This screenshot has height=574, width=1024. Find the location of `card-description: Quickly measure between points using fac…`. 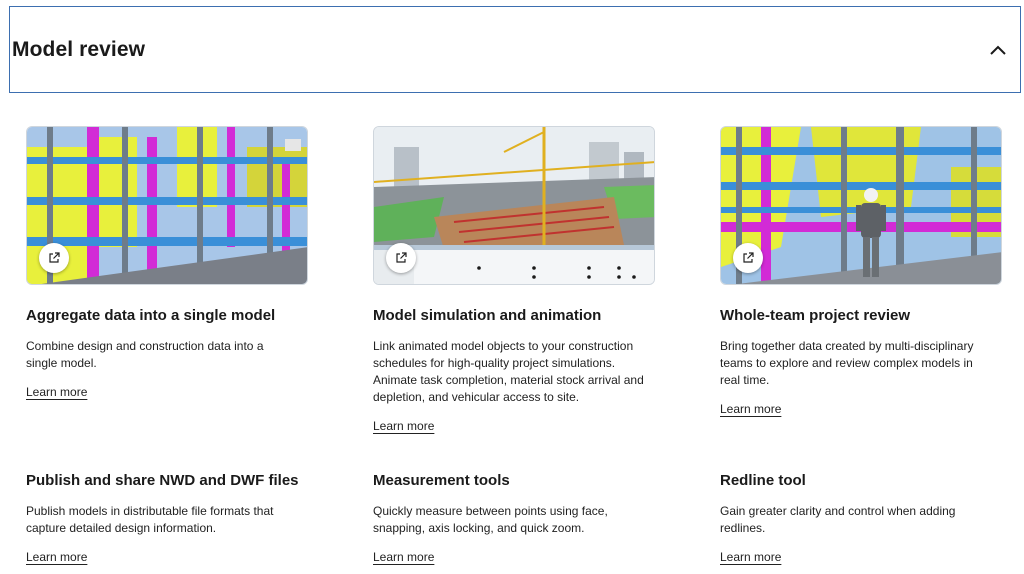

card-description: Quickly measure between points using fac… is located at coordinates (490, 519).